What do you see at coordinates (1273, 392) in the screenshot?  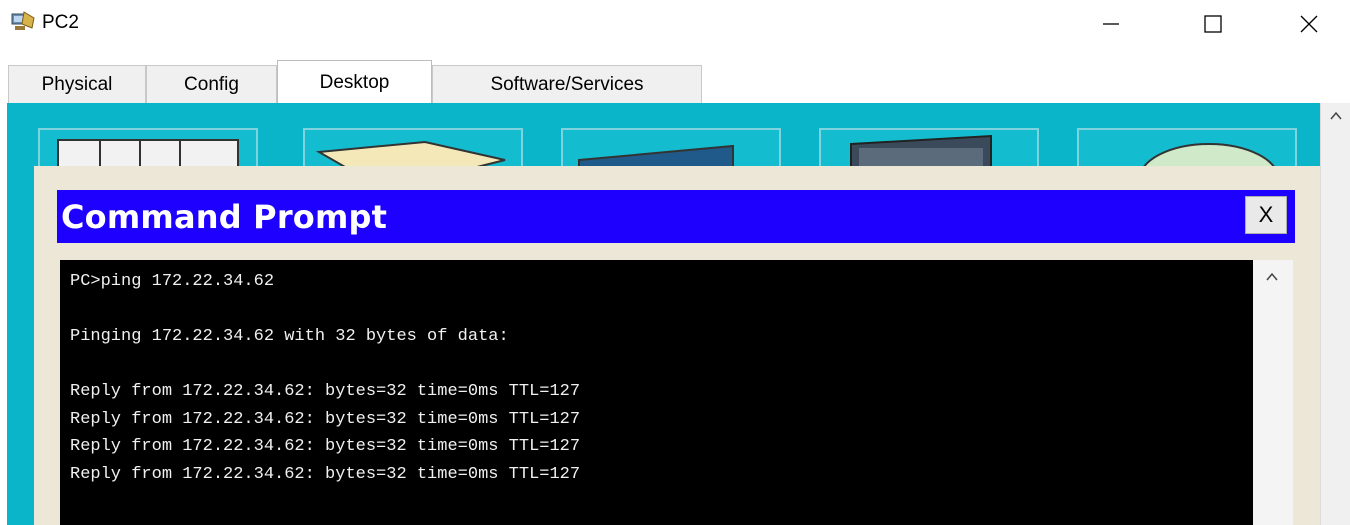 I see `console-scrollbar` at bounding box center [1273, 392].